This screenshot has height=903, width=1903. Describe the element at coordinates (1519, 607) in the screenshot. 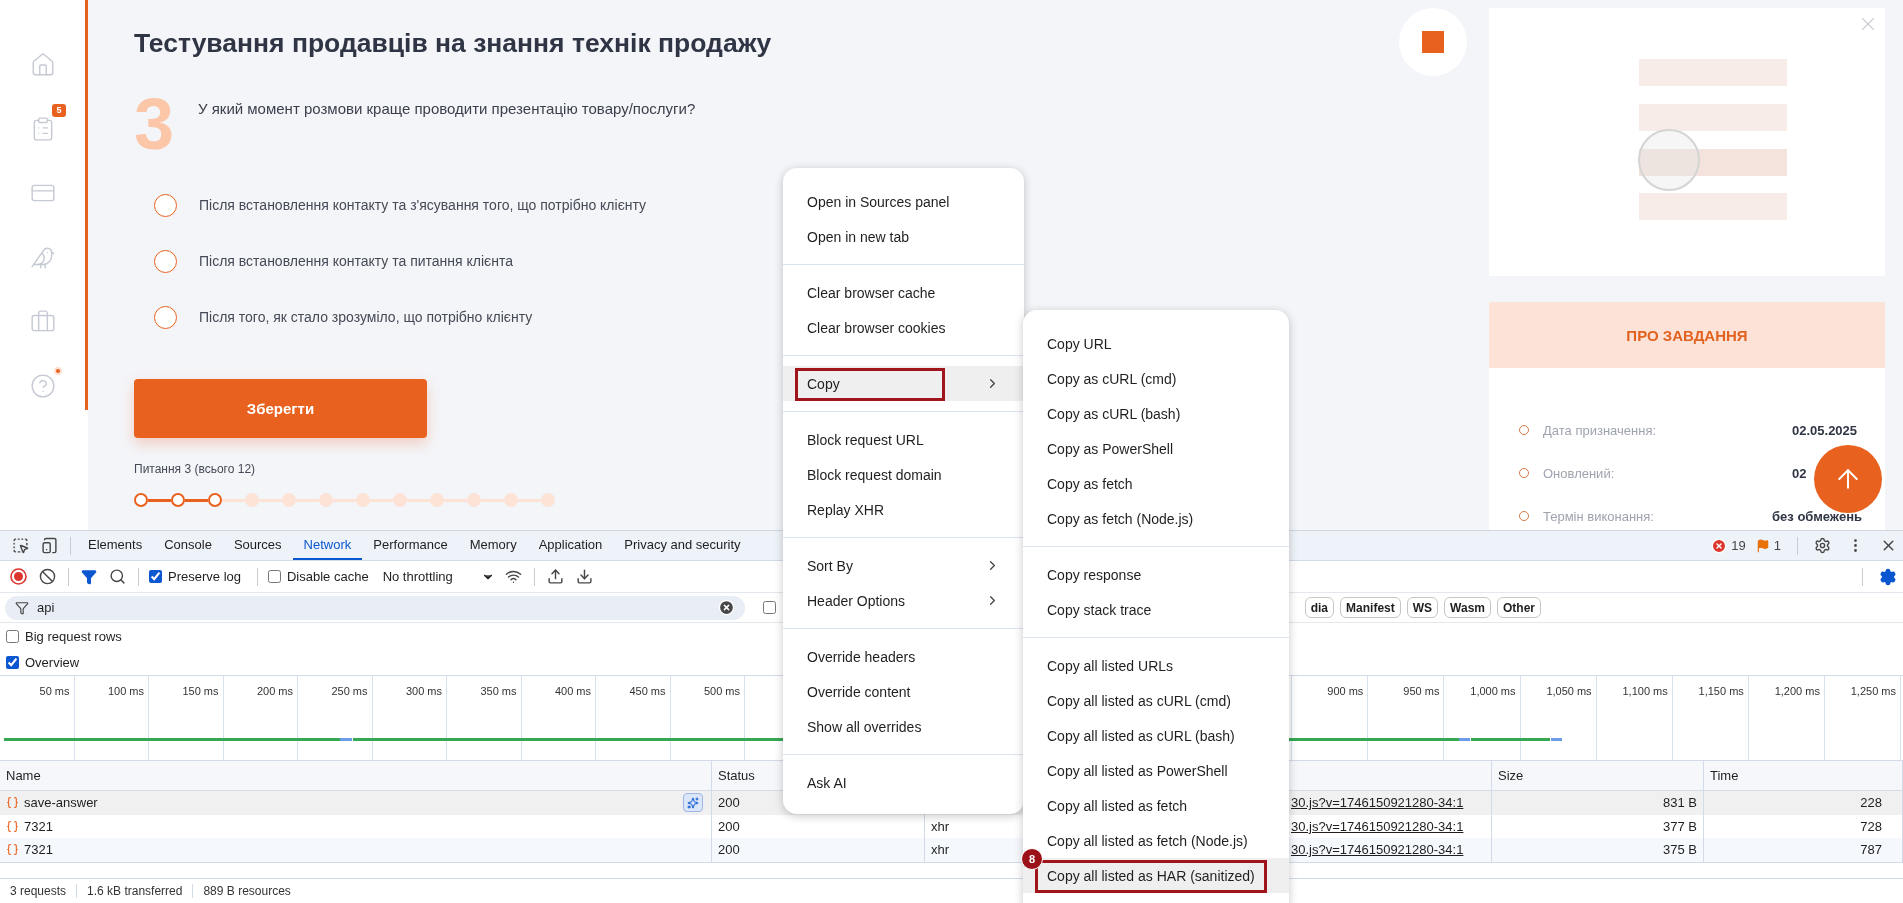

I see `type-filter-chip: Other` at that location.